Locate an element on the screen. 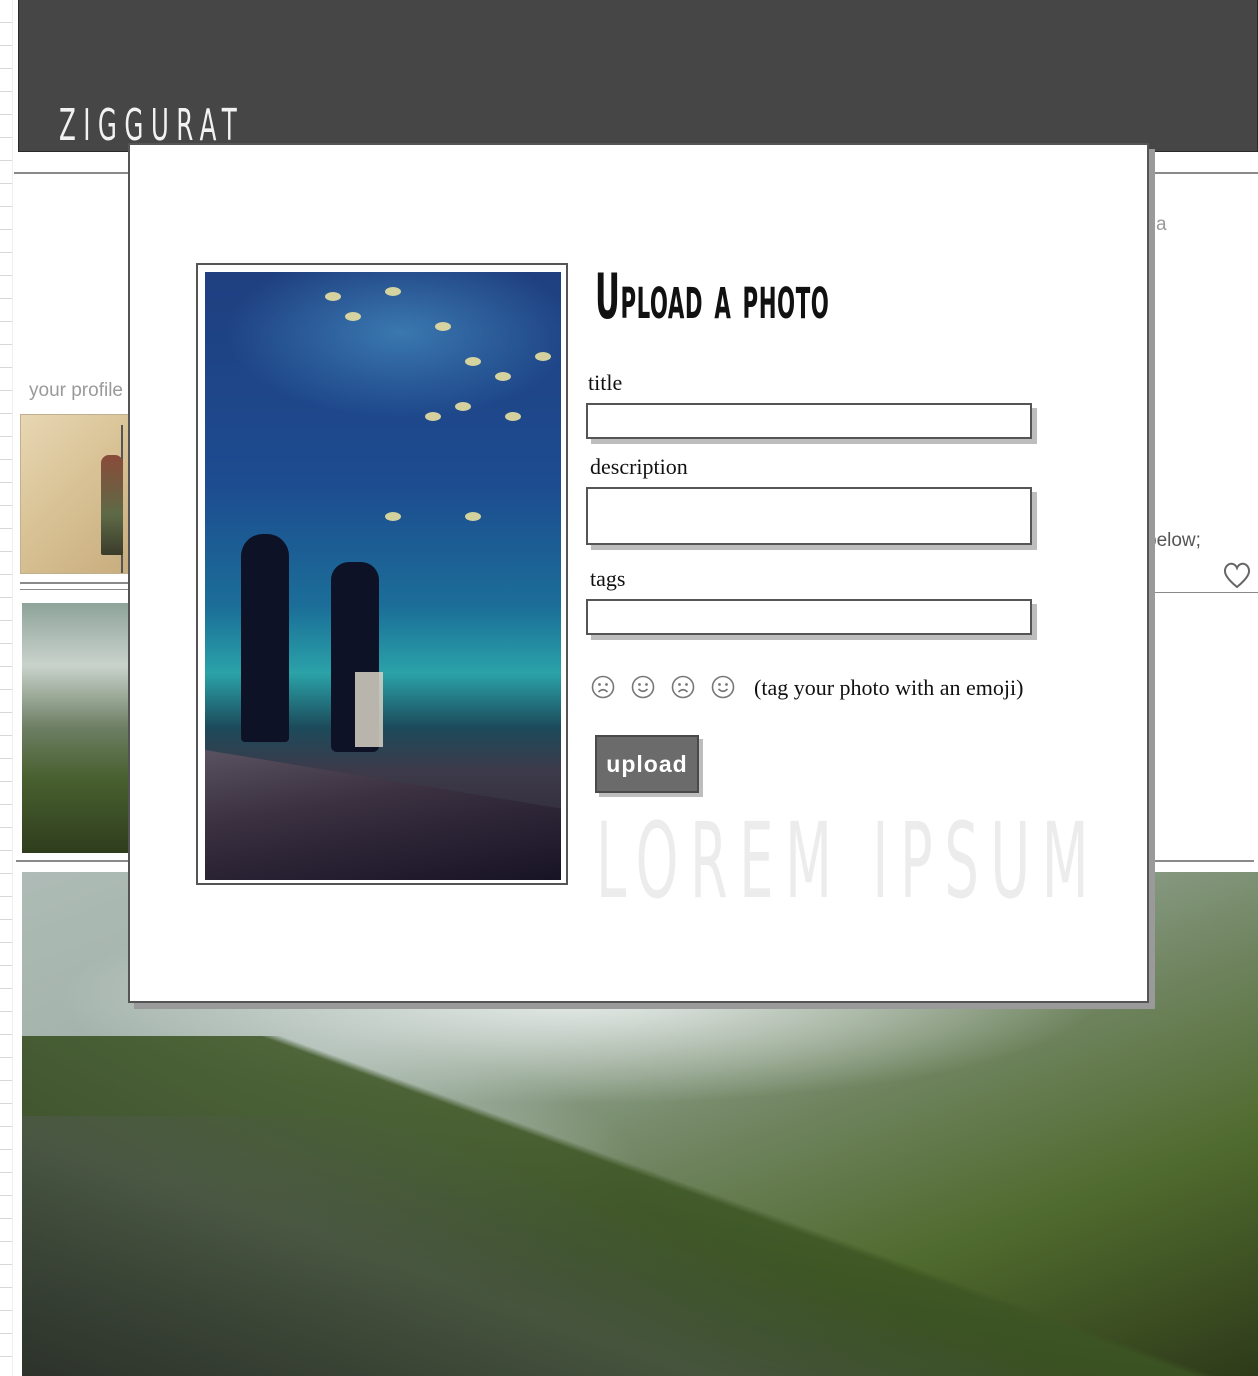  photo-preview-frame is located at coordinates (382, 574).